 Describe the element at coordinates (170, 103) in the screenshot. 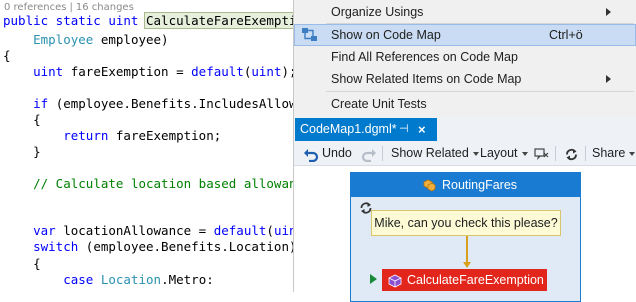

I see `code-token: (employee.Benefits.IncludesAllowan` at that location.